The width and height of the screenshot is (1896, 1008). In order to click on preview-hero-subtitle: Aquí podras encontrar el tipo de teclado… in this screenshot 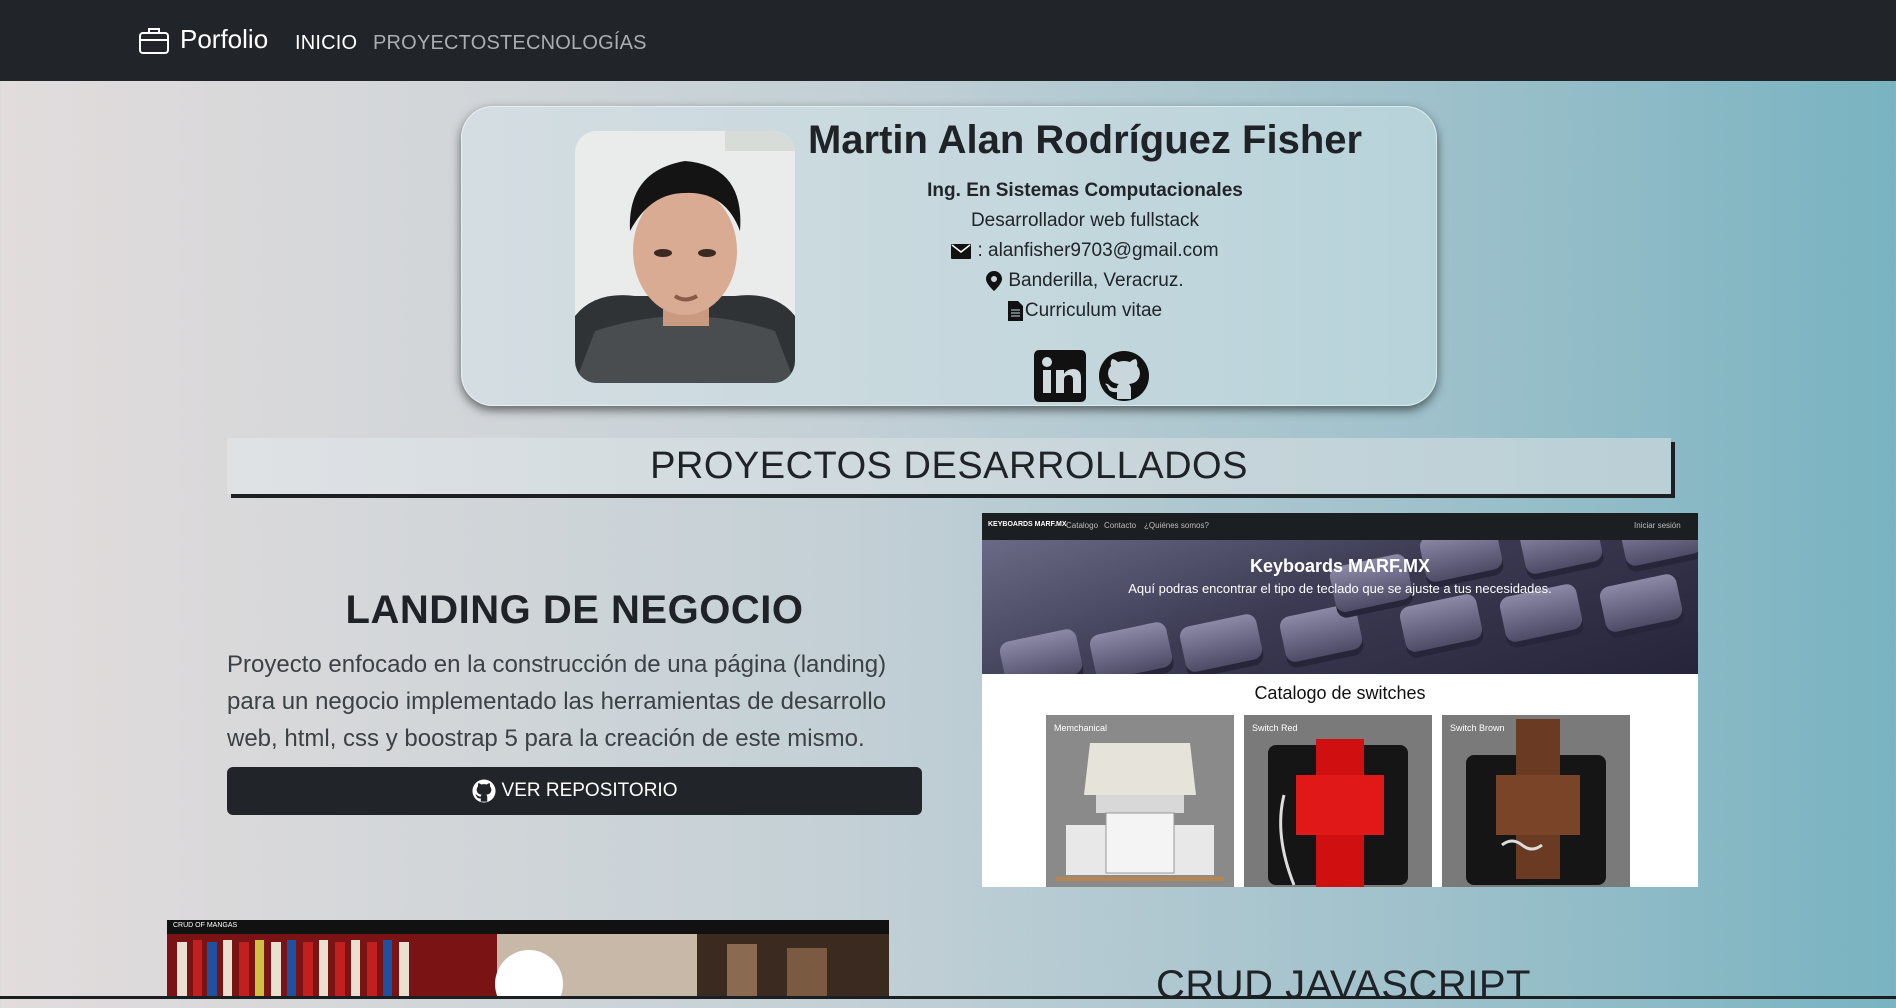, I will do `click(1340, 588)`.